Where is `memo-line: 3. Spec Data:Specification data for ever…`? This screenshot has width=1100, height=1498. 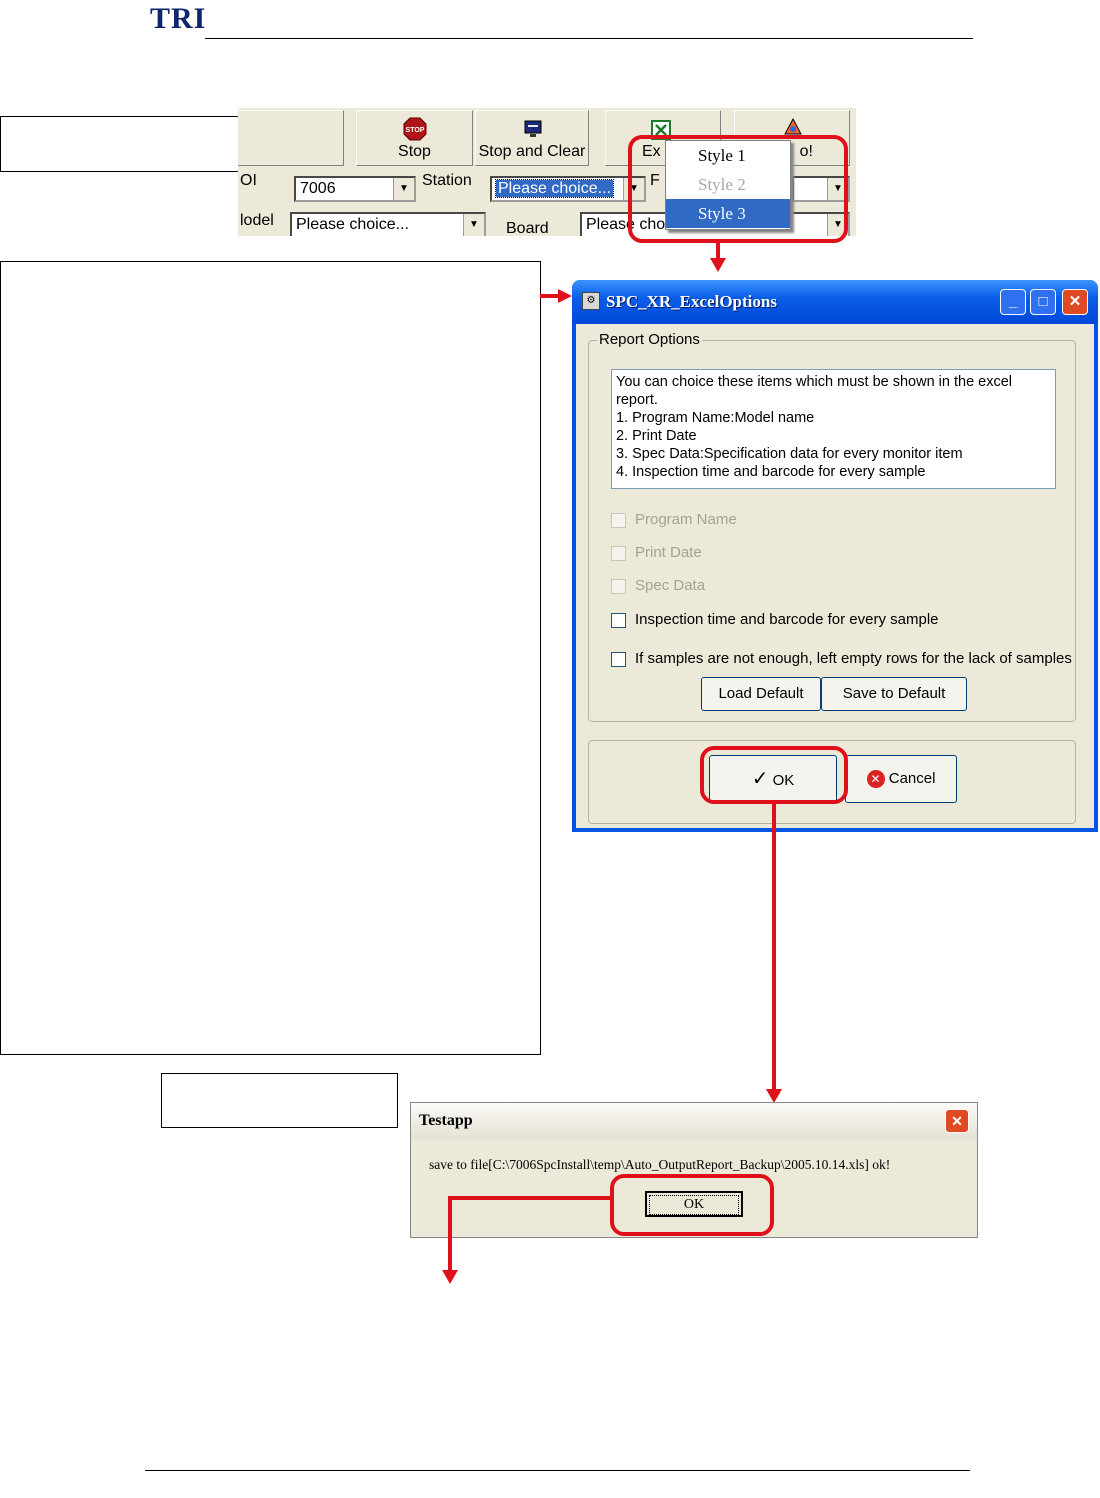
memo-line: 3. Spec Data:Specification data for ever… is located at coordinates (789, 454).